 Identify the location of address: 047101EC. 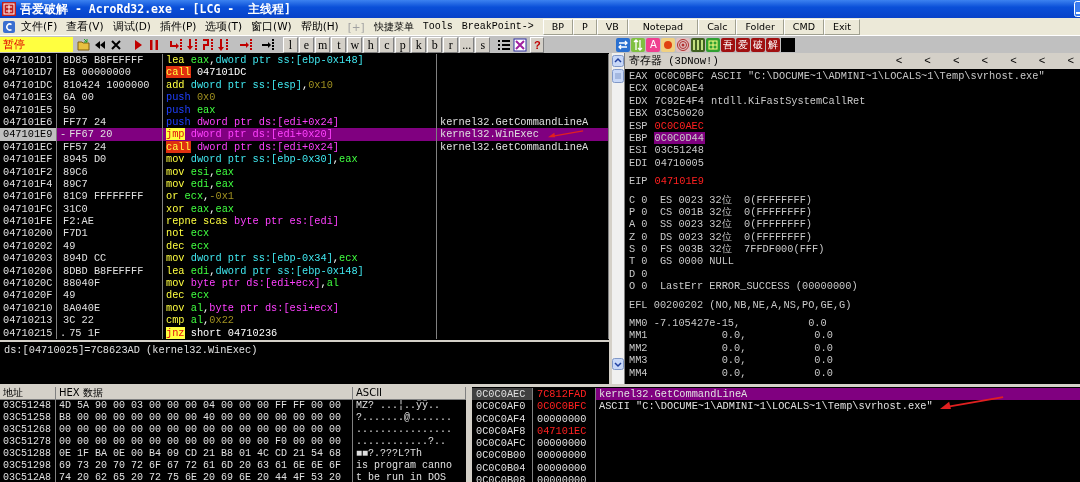
(28, 147).